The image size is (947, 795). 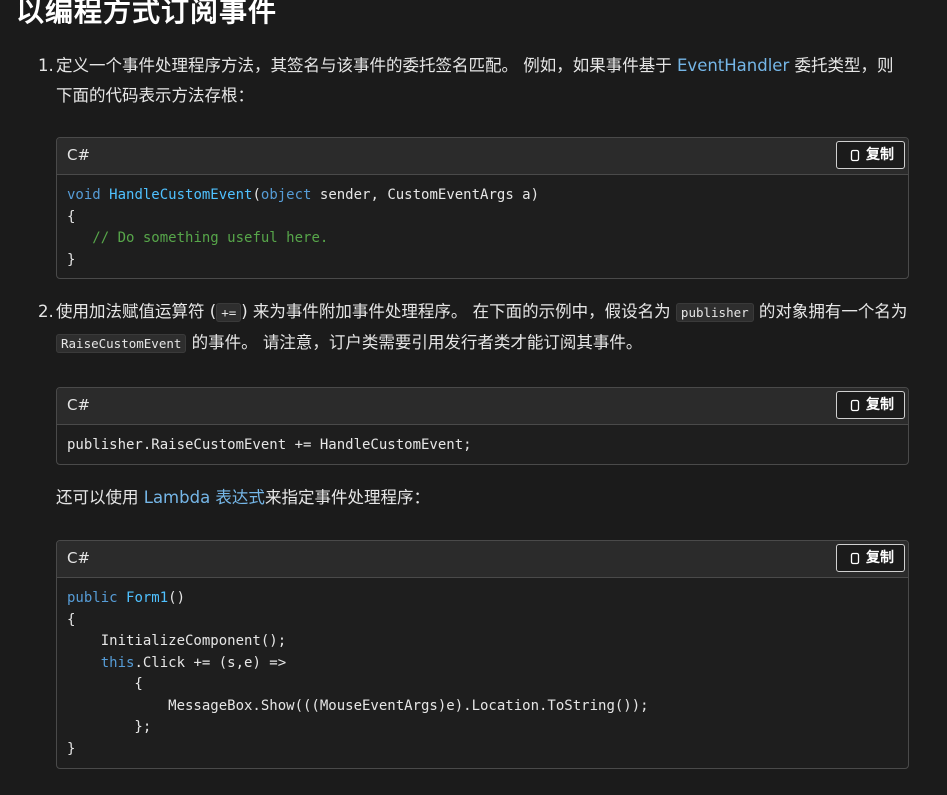 What do you see at coordinates (177, 641) in the screenshot?
I see `code-line: InitializeComponent();` at bounding box center [177, 641].